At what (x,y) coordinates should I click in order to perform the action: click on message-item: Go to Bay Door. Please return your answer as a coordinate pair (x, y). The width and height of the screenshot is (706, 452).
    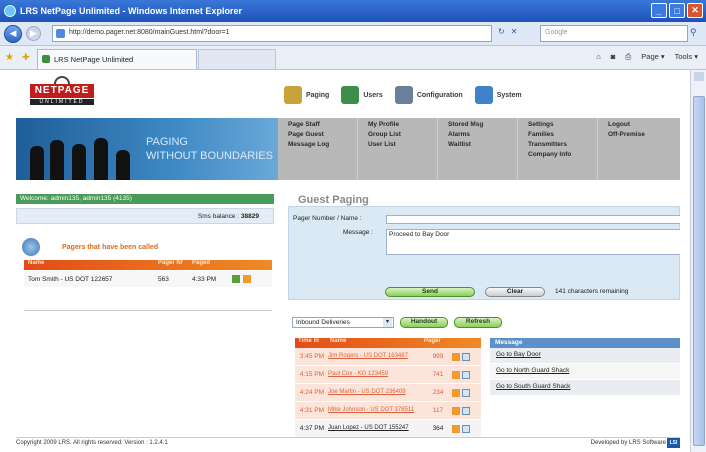
    Looking at the image, I should click on (585, 356).